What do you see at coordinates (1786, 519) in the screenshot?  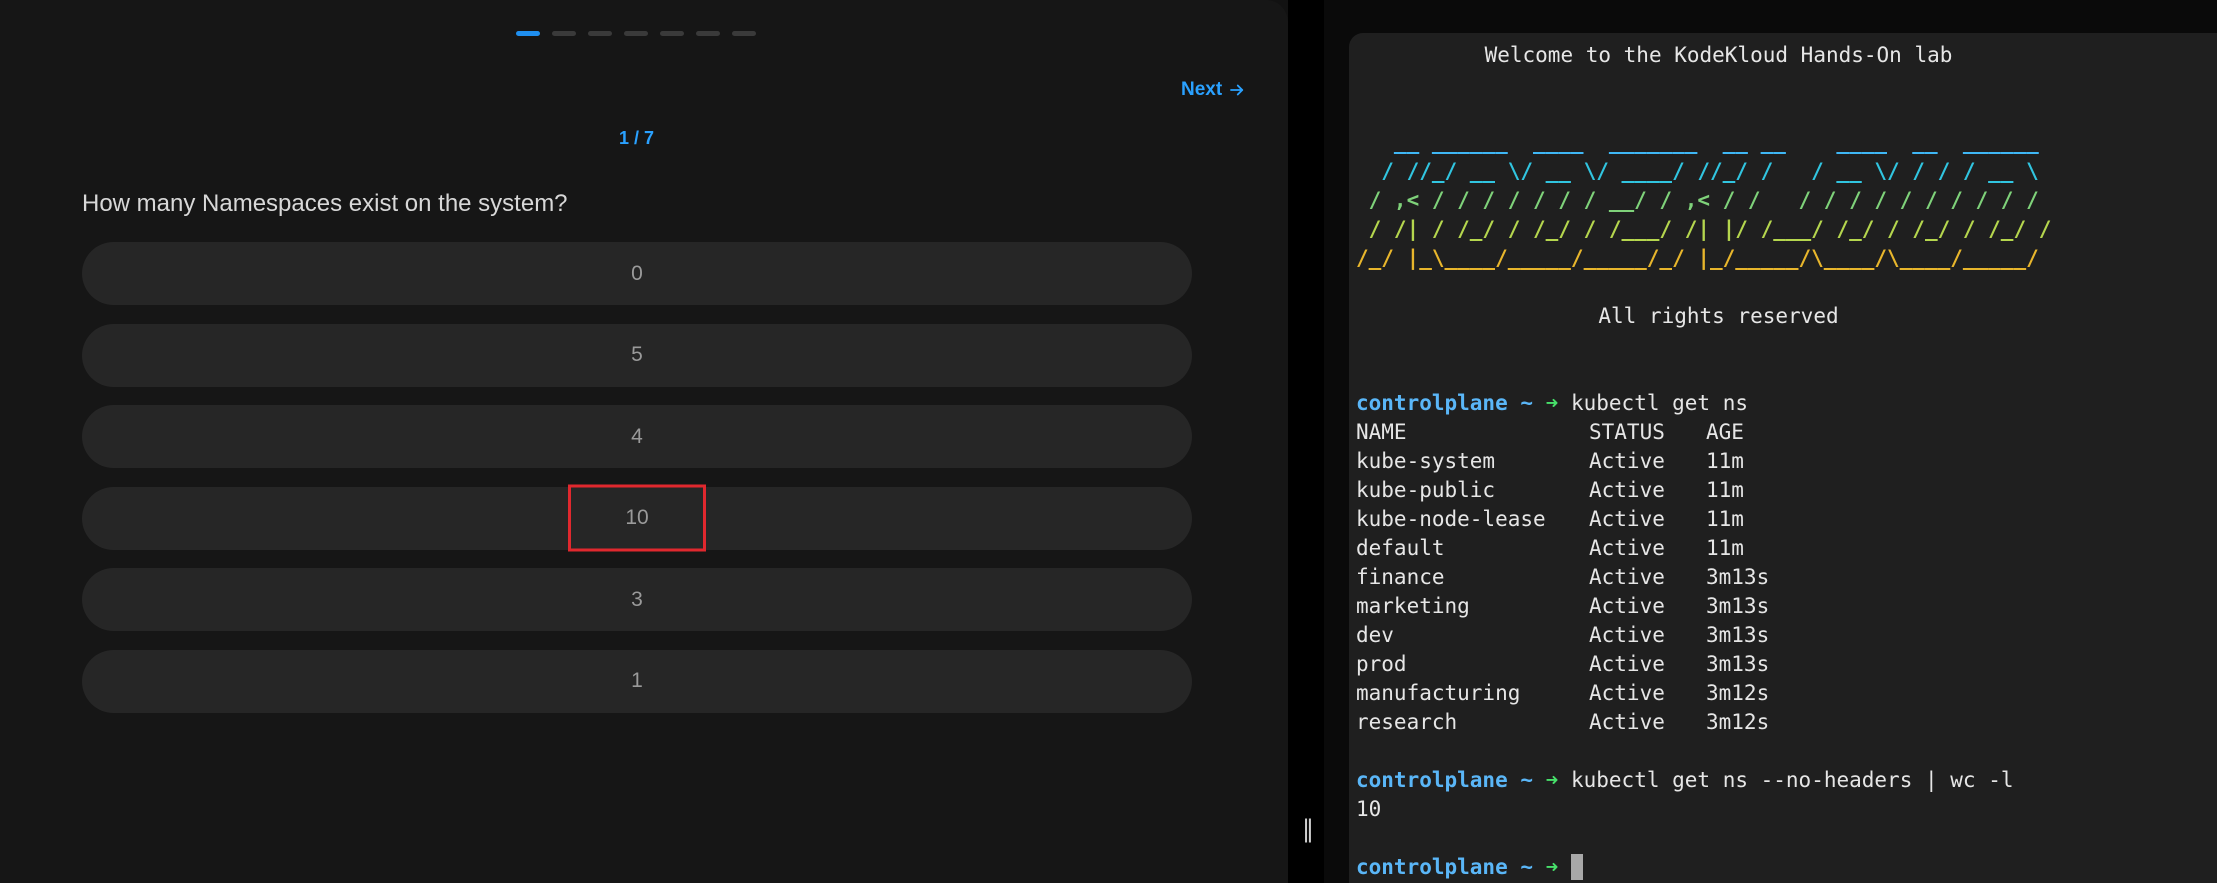 I see `table-row: kube-node-lease Active 11m` at bounding box center [1786, 519].